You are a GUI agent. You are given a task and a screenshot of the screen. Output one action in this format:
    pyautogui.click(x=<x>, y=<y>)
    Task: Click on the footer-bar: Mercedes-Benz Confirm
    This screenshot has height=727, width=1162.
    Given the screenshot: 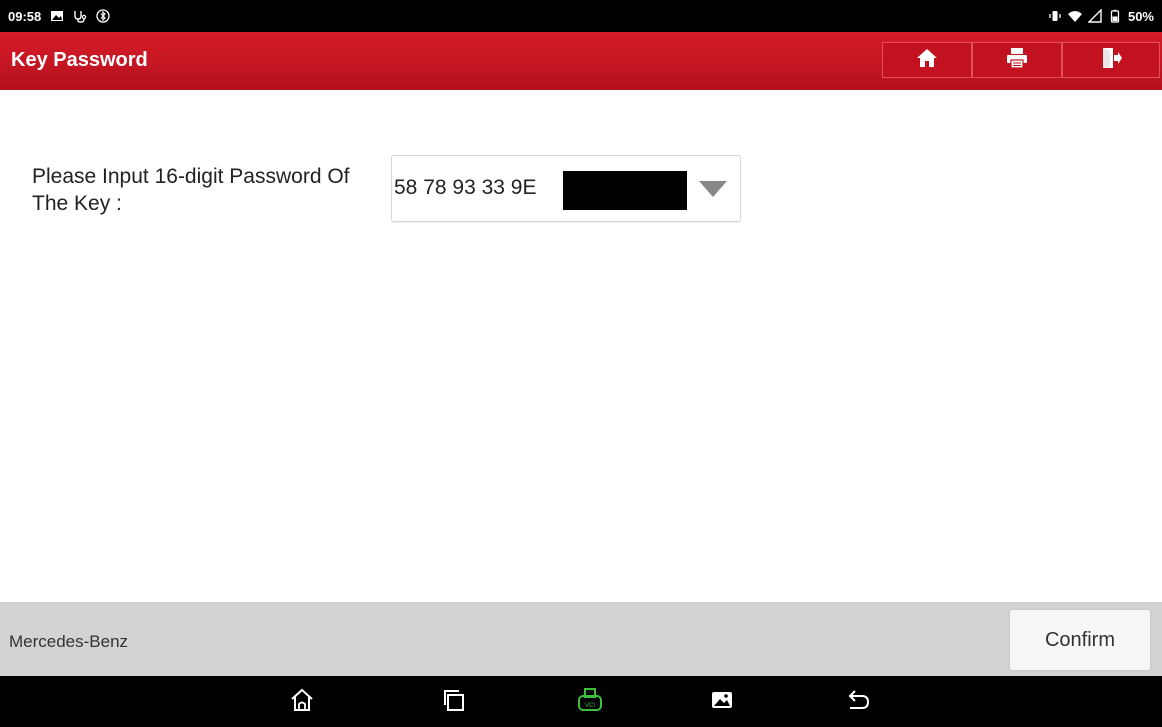 What is the action you would take?
    pyautogui.click(x=581, y=639)
    